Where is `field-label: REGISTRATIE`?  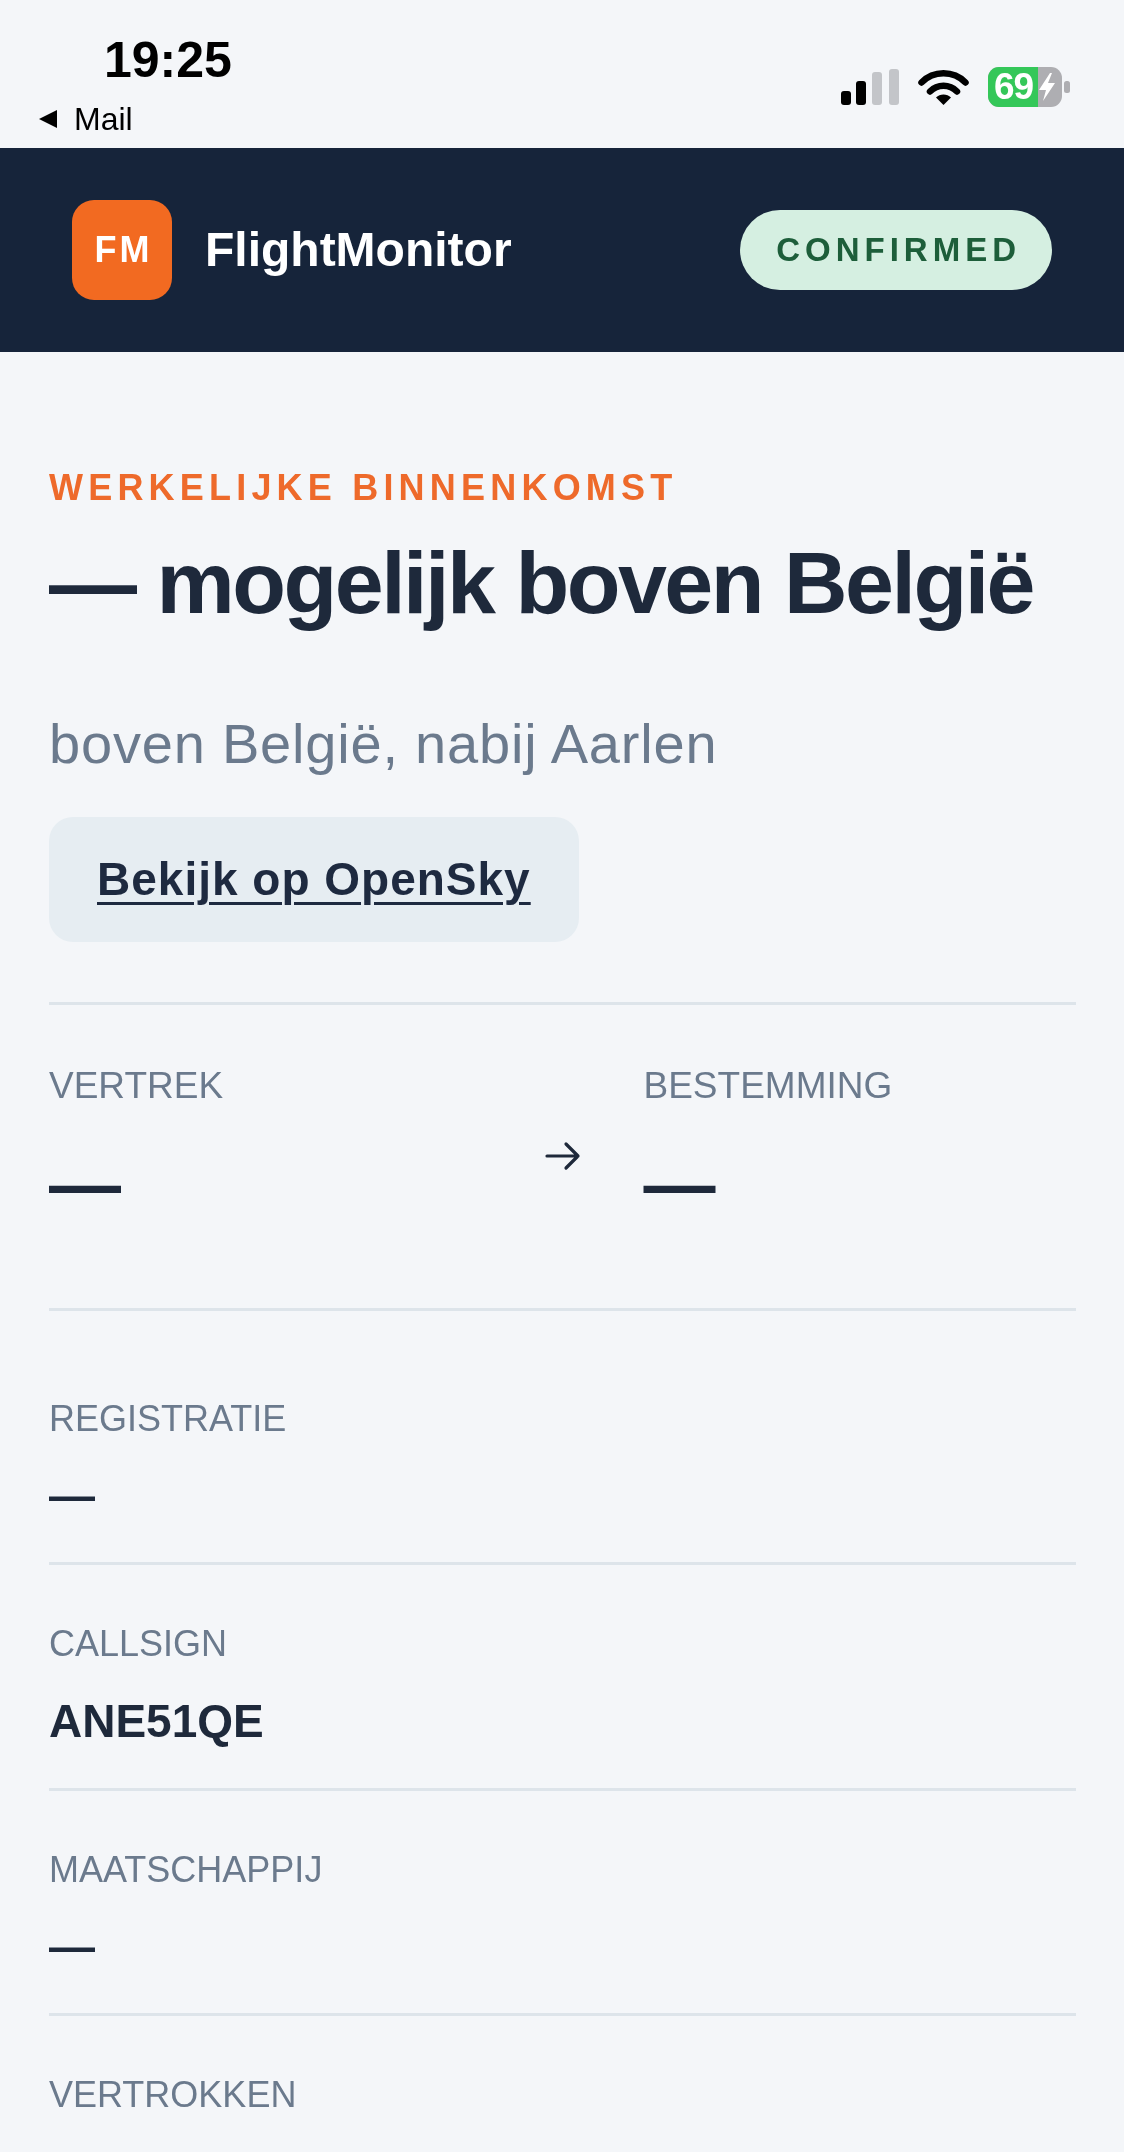
field-label: REGISTRATIE is located at coordinates (168, 1418).